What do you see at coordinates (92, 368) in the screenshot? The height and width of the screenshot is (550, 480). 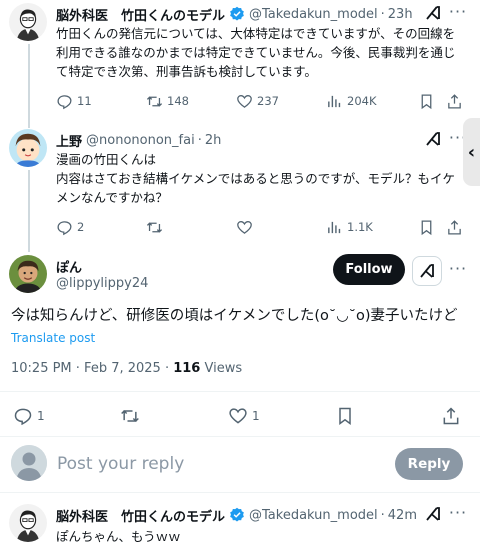 I see `timestamp: 10:25 PM · Feb 7, 2025 ·` at bounding box center [92, 368].